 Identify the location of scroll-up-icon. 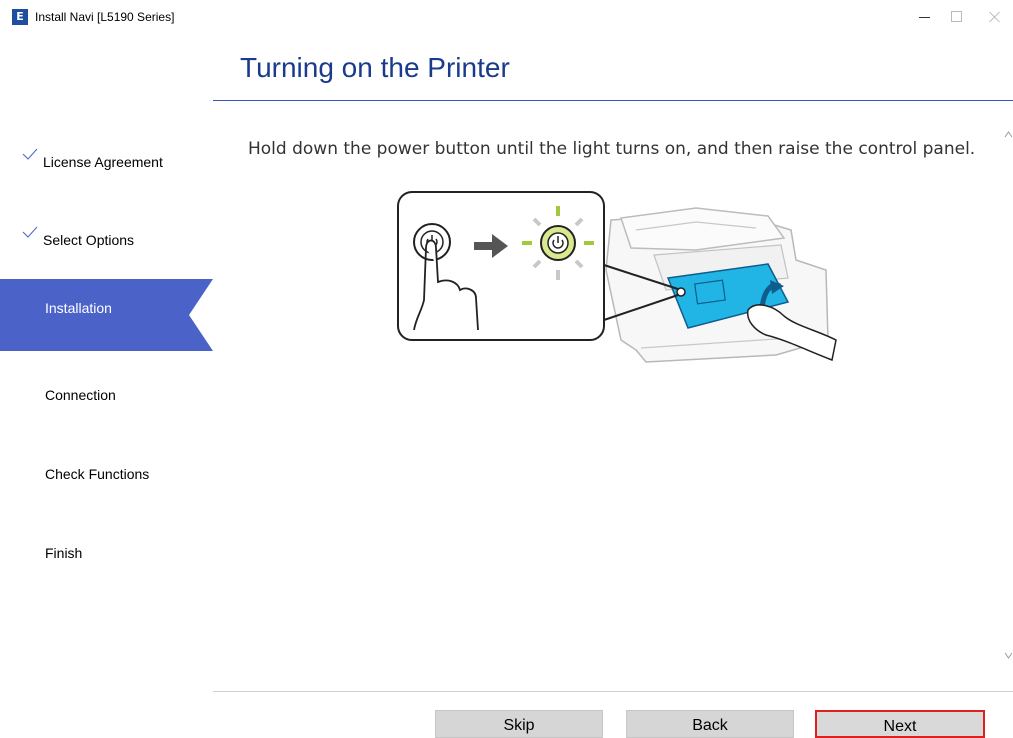
(1008, 135).